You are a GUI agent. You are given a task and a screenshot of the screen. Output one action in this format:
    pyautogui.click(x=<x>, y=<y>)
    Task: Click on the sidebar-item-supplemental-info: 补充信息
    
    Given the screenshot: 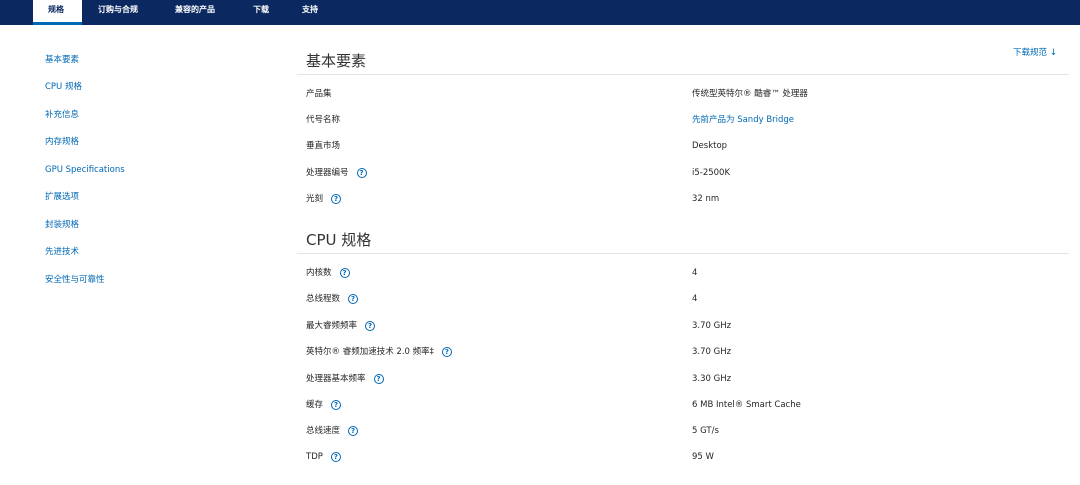 What is the action you would take?
    pyautogui.click(x=62, y=115)
    